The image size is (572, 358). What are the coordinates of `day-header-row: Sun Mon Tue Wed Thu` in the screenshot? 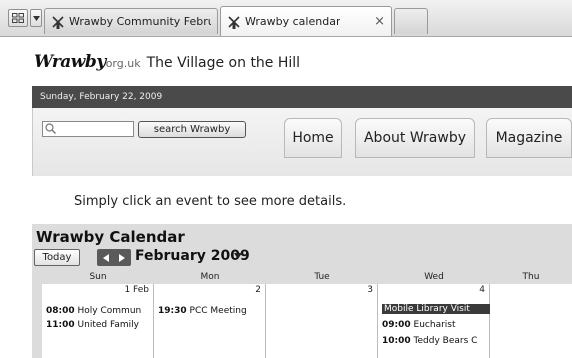 It's located at (307, 277).